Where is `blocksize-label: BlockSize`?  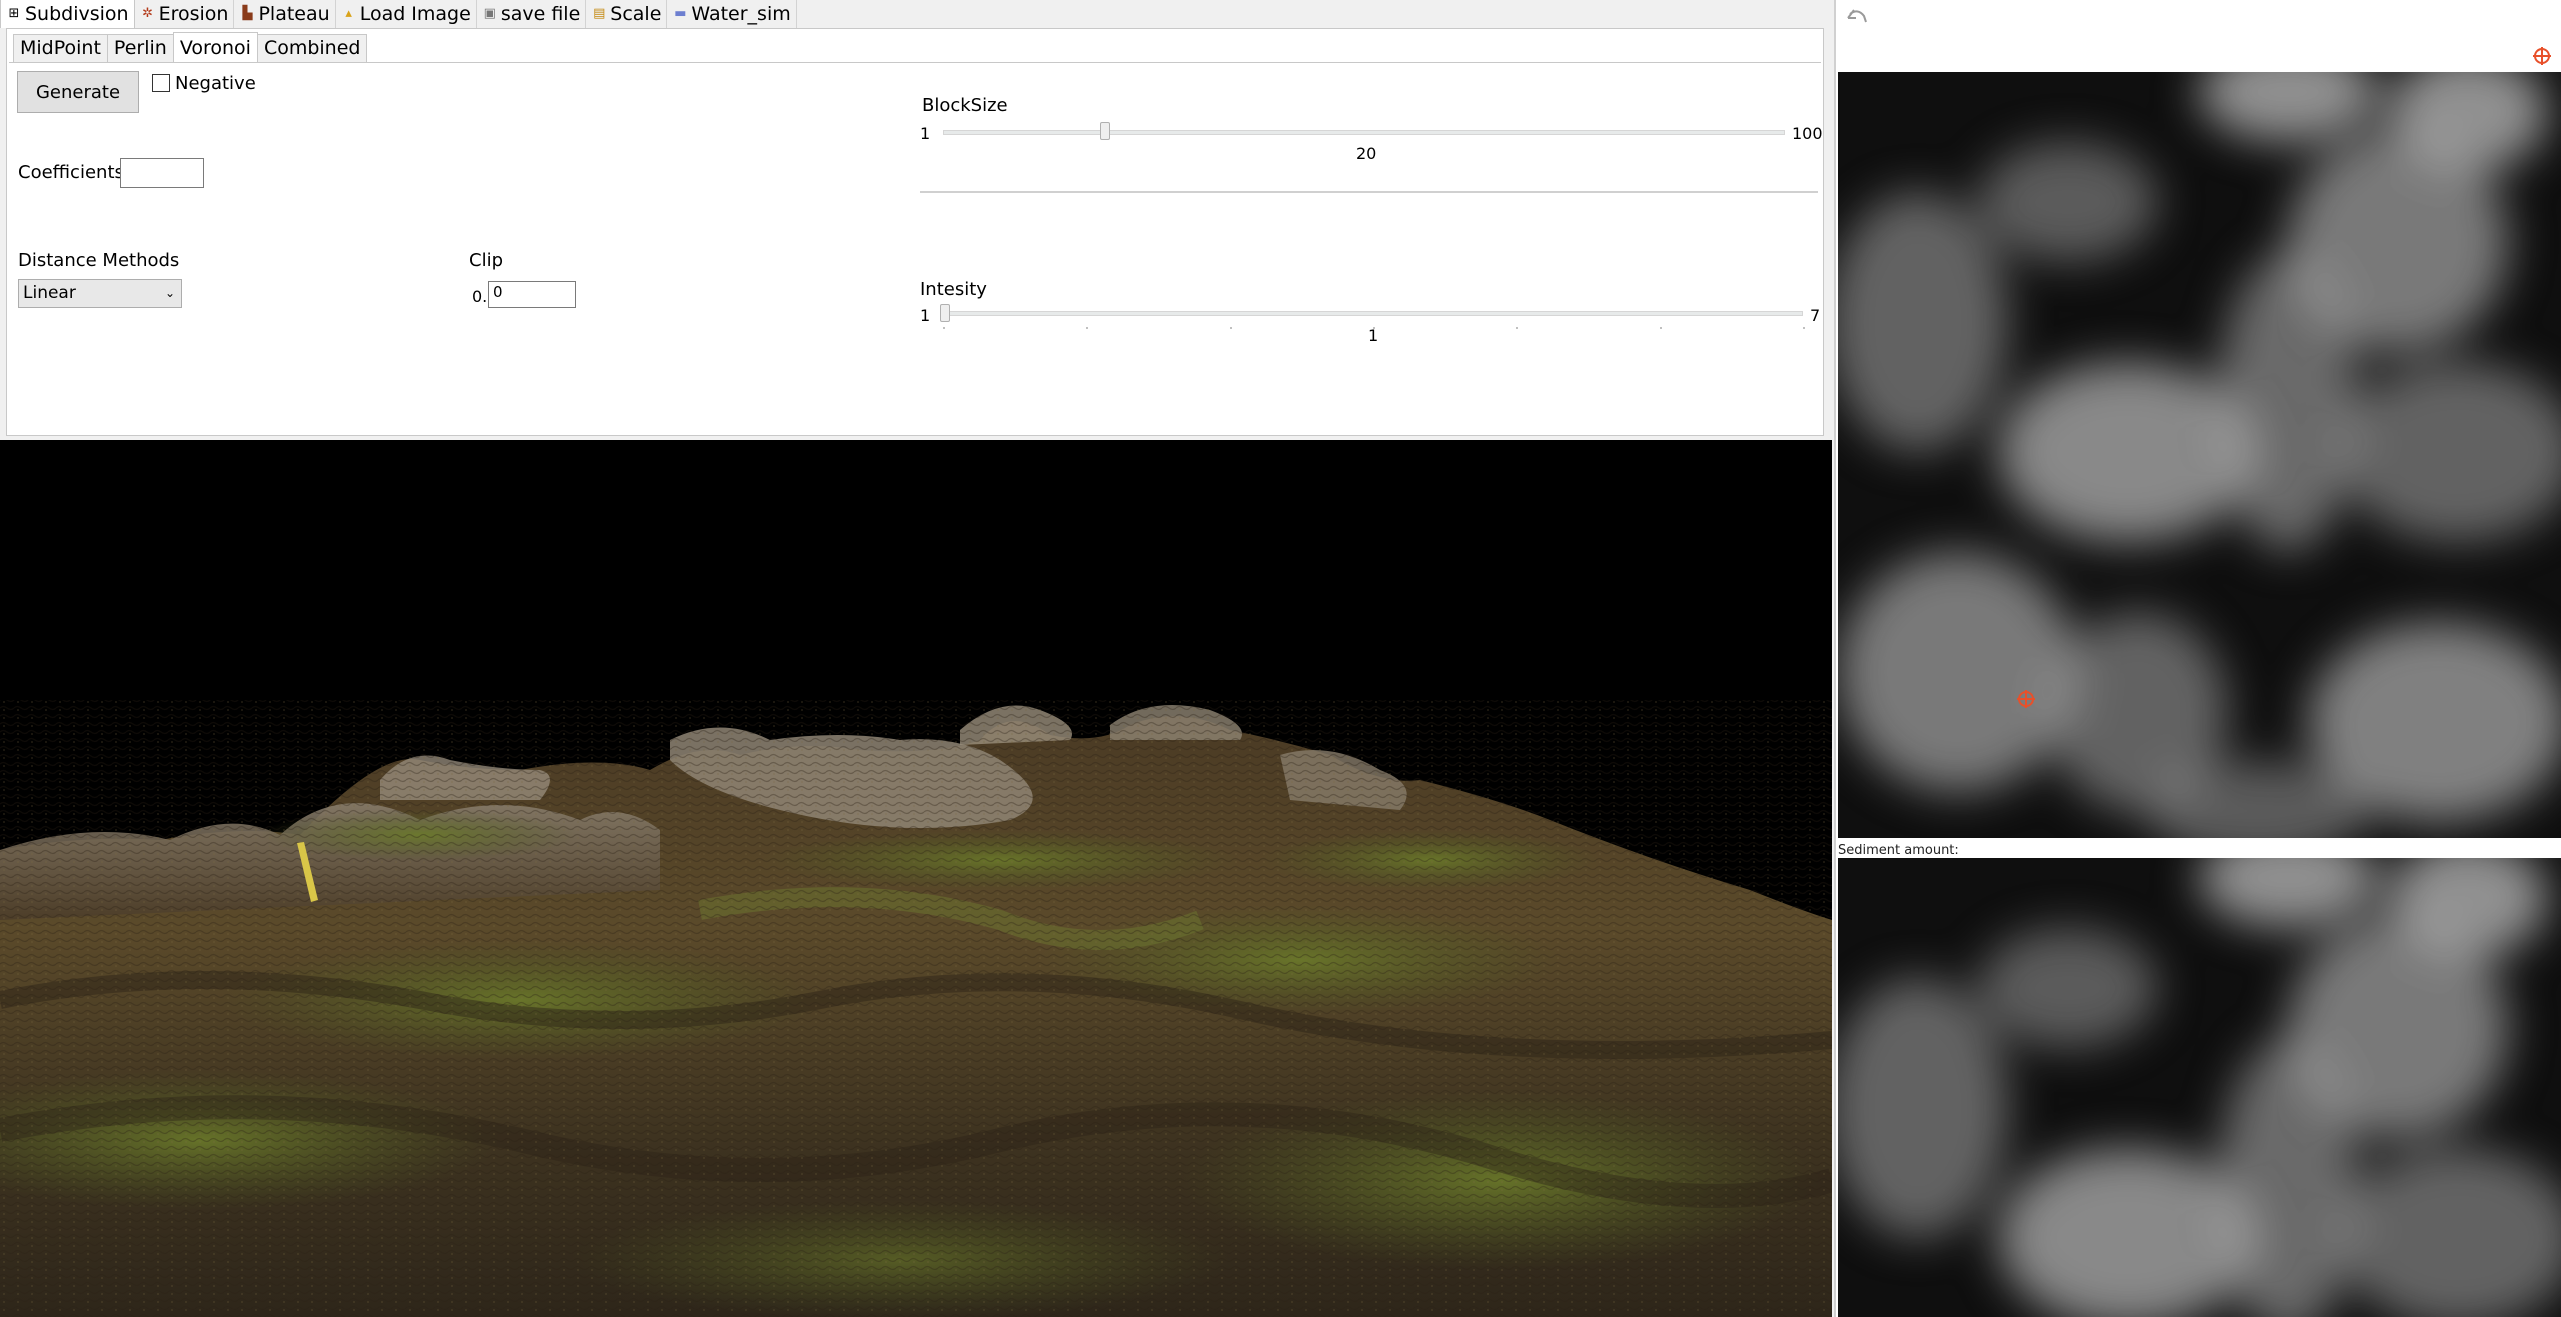 blocksize-label: BlockSize is located at coordinates (965, 105).